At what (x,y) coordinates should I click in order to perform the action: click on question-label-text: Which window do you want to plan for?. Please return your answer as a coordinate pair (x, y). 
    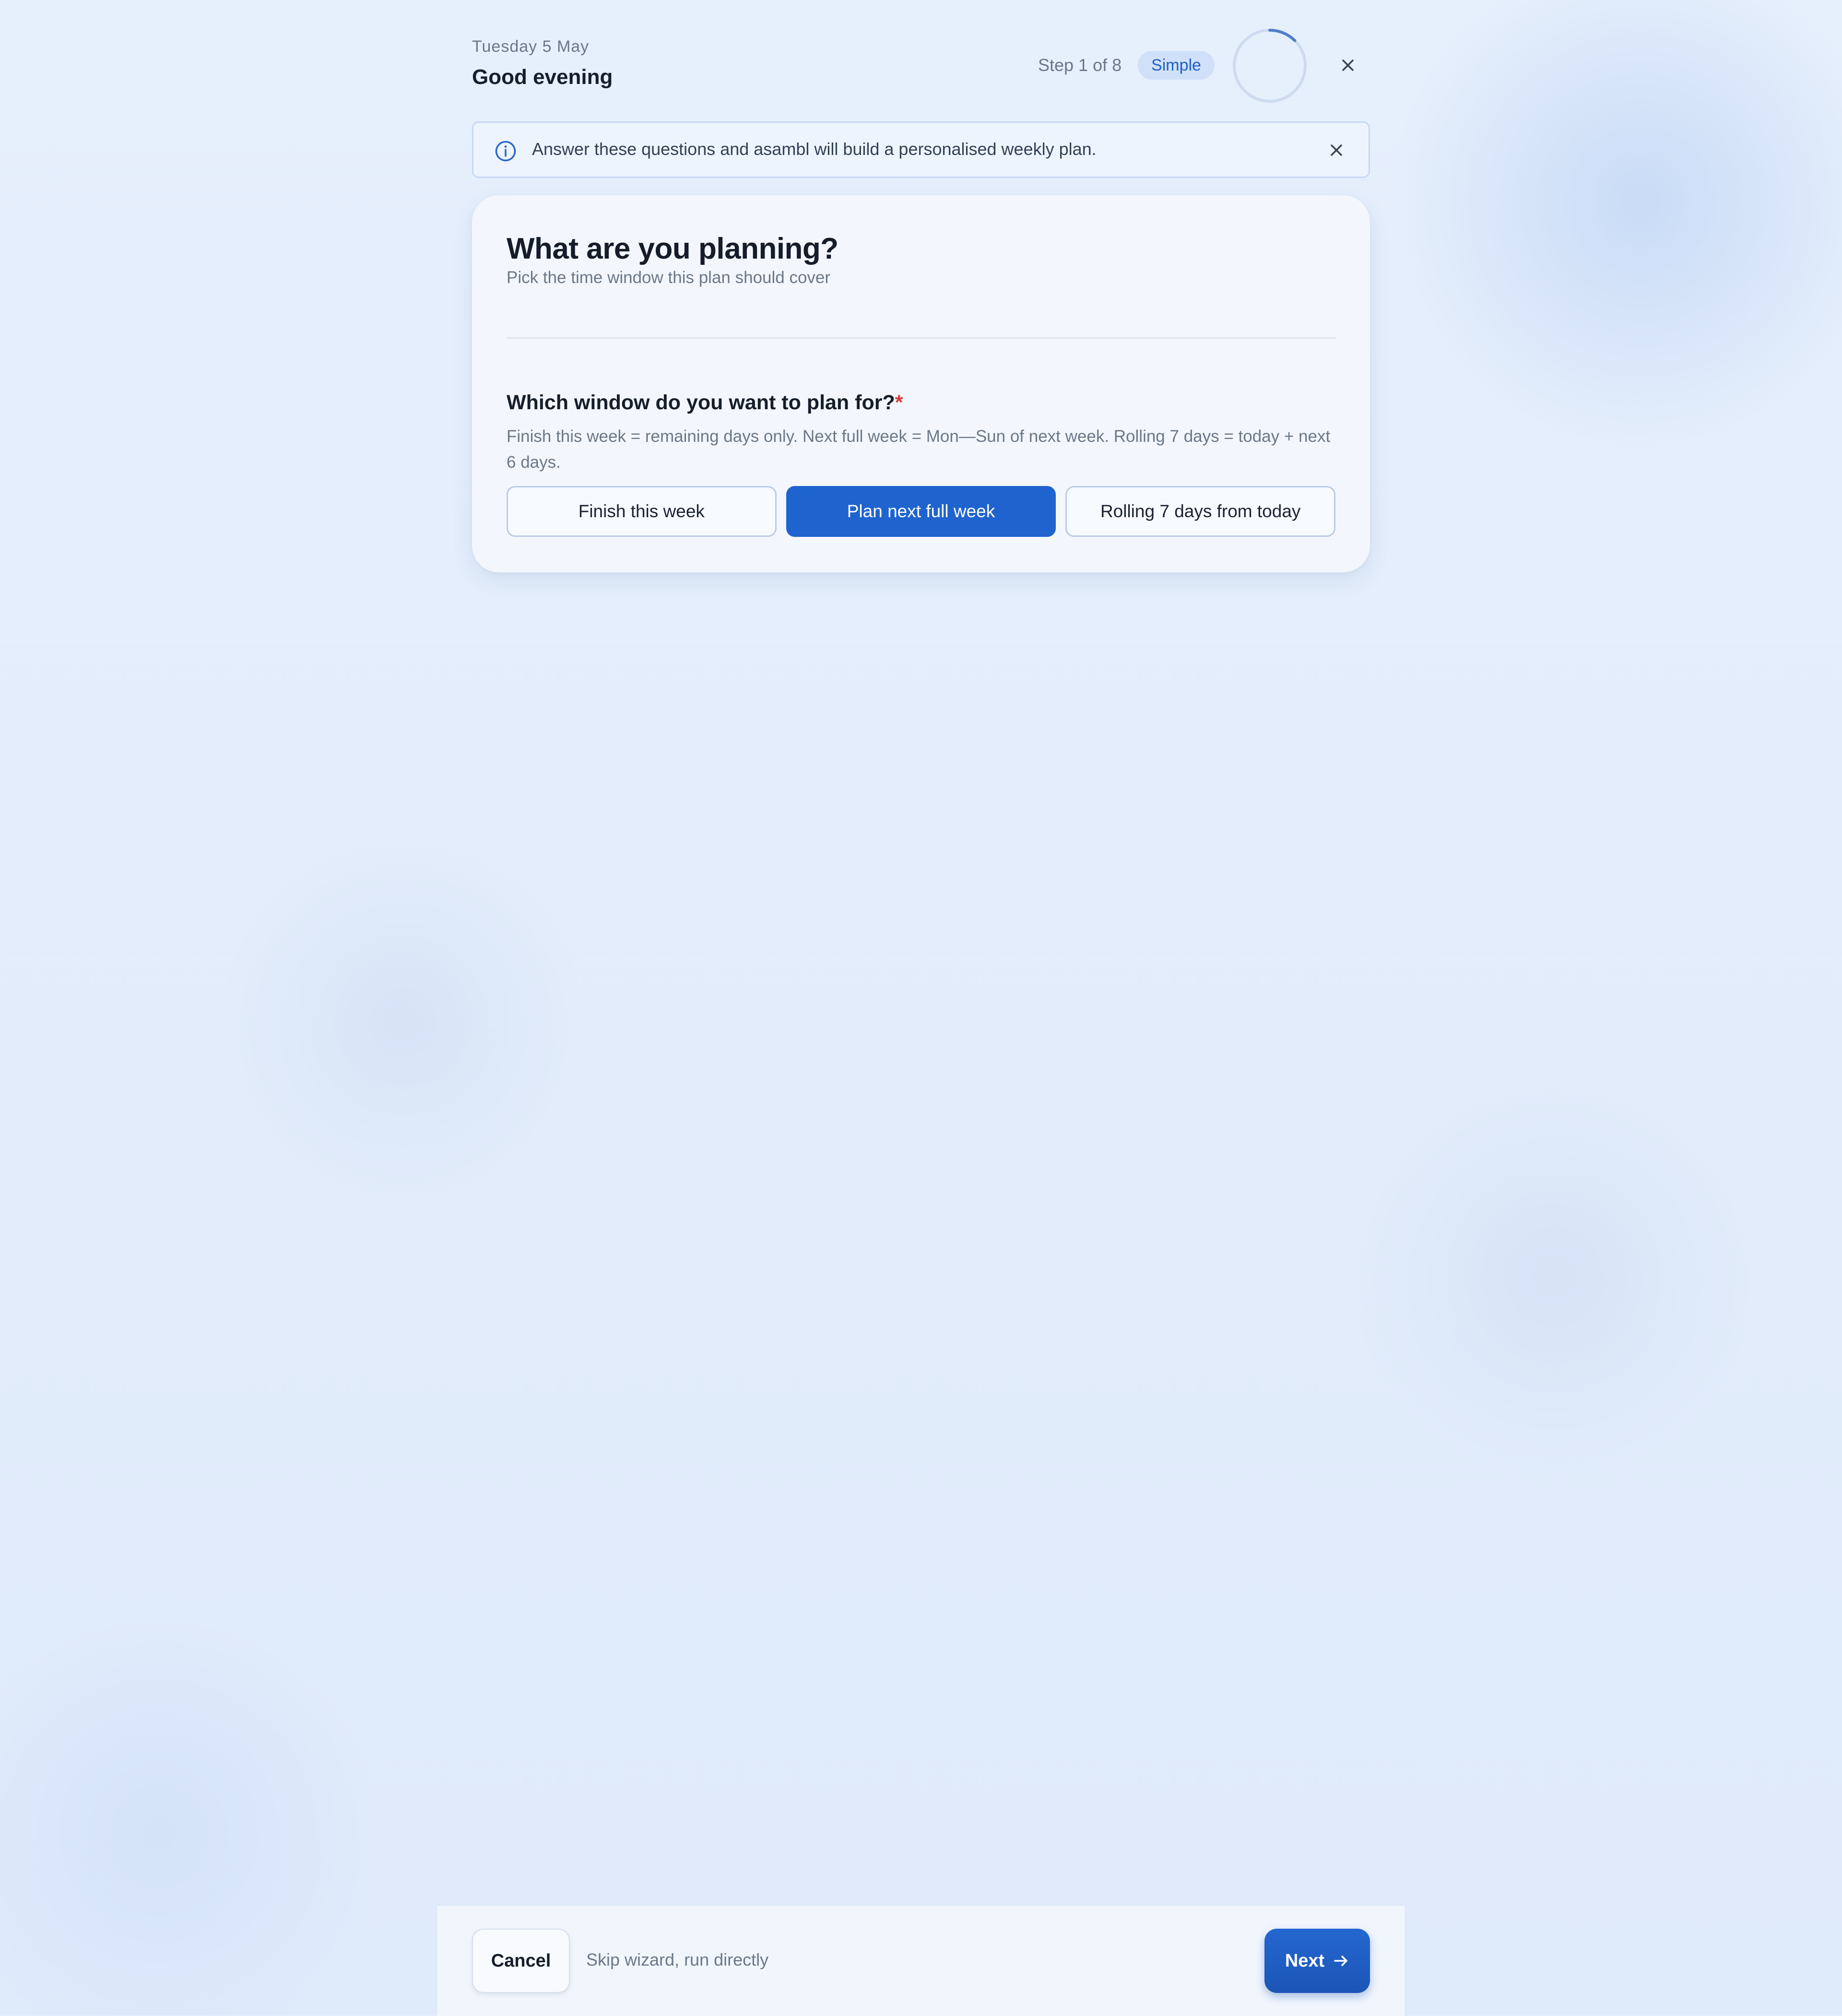
    Looking at the image, I should click on (701, 402).